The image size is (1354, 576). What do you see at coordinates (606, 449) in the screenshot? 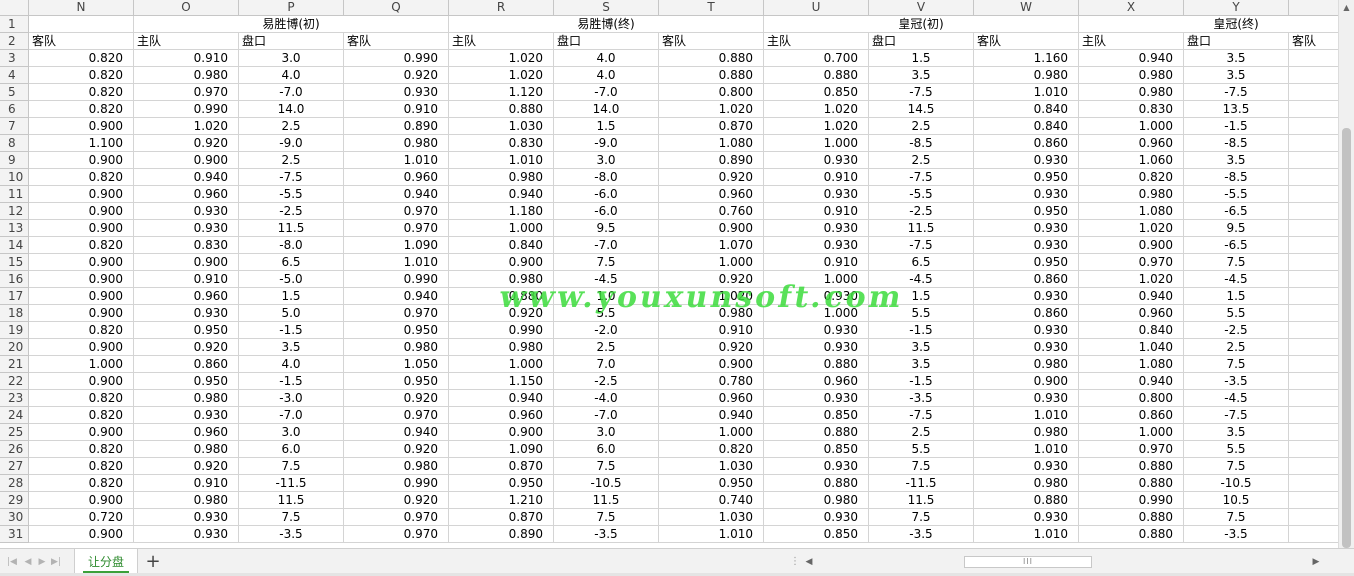
I see `table-cell: 6.0` at bounding box center [606, 449].